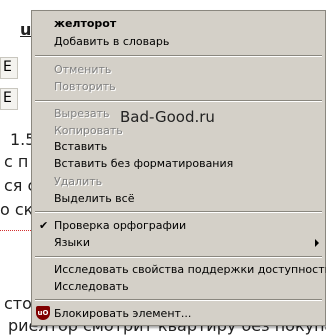 This screenshot has height=336, width=326. Describe the element at coordinates (178, 286) in the screenshot. I see `inspect-item: Исследовать` at that location.